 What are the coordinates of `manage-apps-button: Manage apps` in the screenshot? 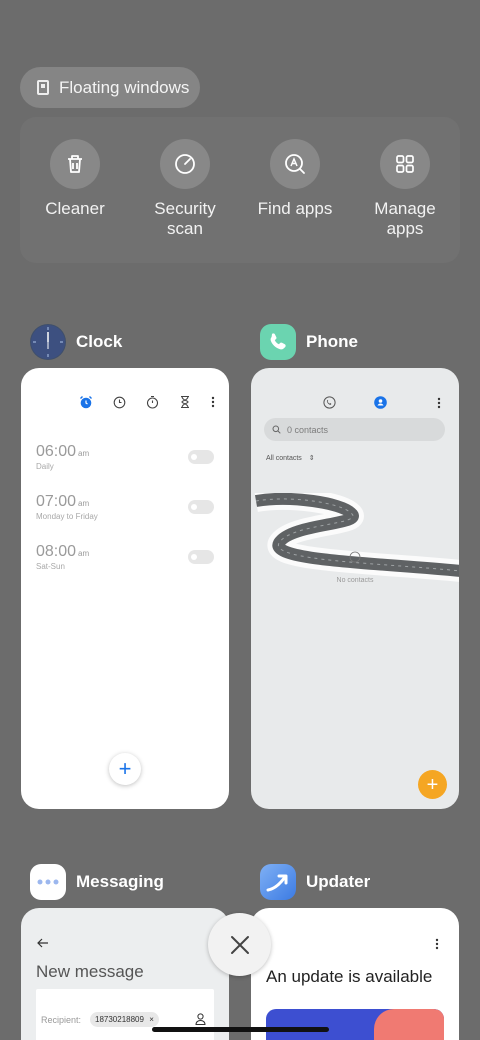 It's located at (405, 189).